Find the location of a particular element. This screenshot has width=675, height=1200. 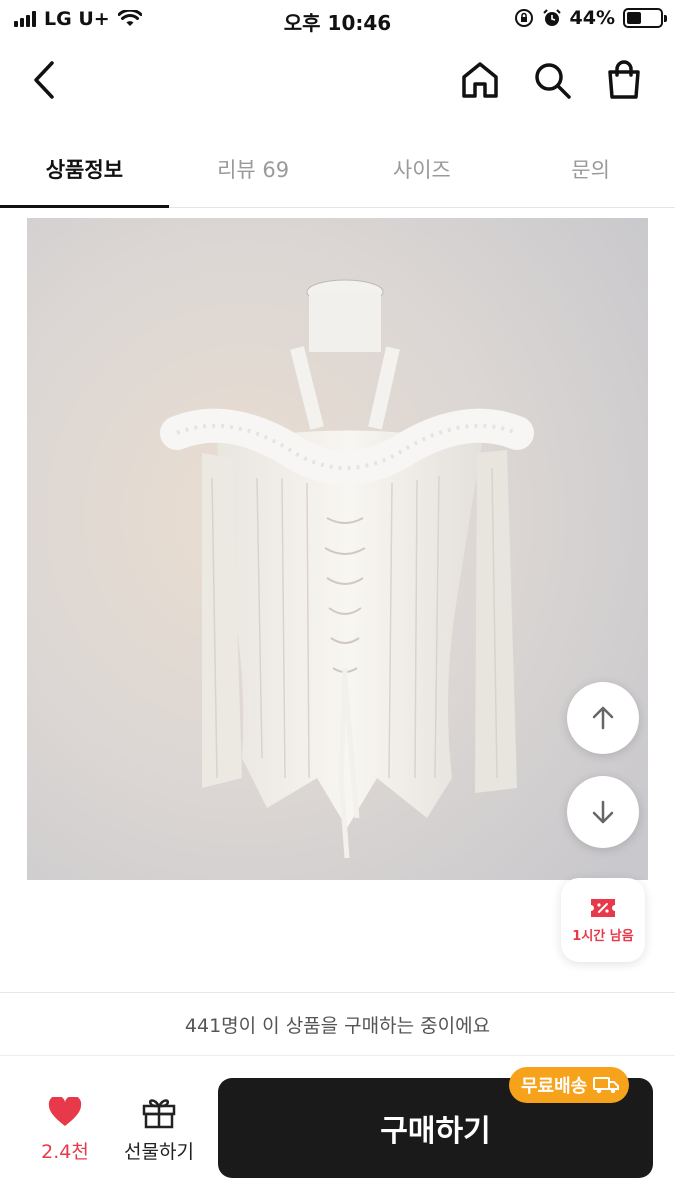

battery-fill is located at coordinates (634, 18).